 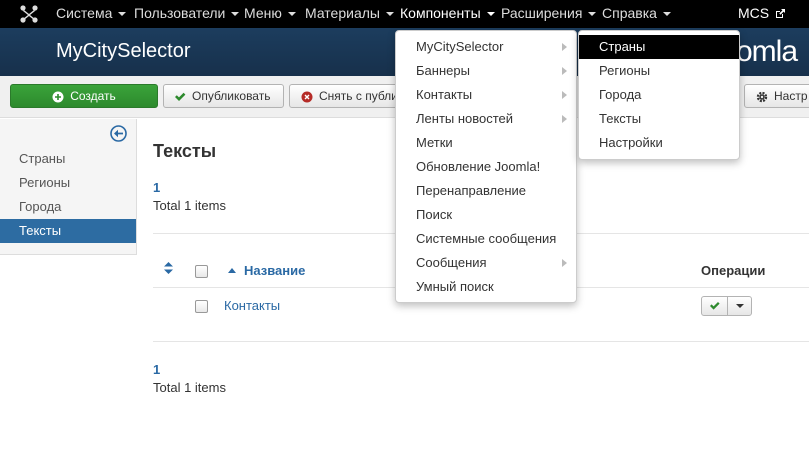 I want to click on publish-button: Опубликовать, so click(x=223, y=96).